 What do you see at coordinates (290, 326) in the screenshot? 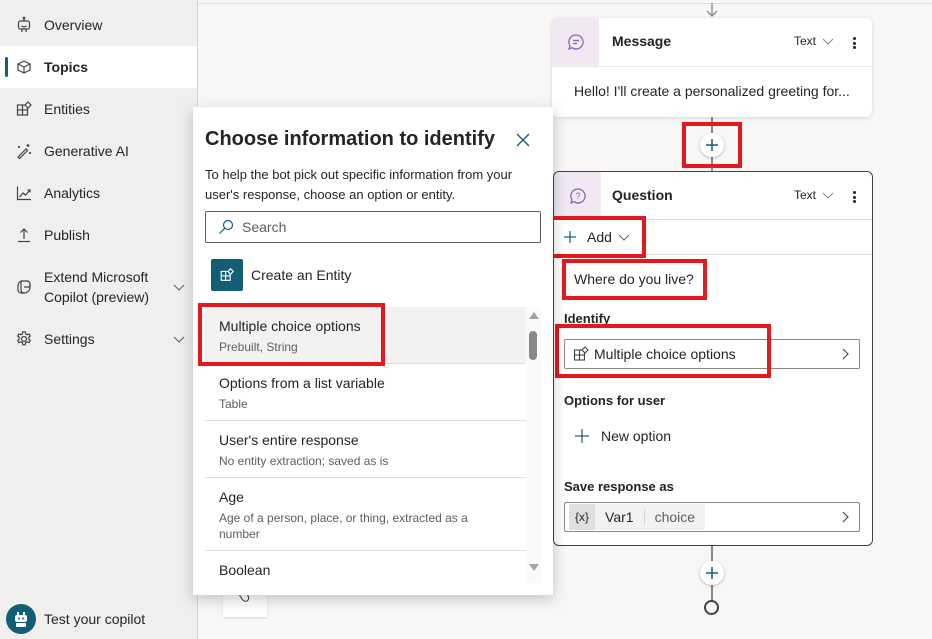
I see `item-title: Multiple choice options` at bounding box center [290, 326].